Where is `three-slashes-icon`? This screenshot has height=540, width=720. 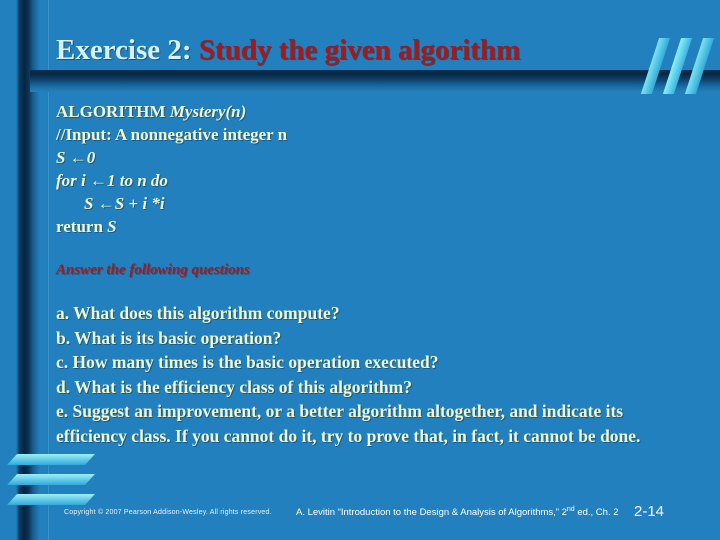
three-slashes-icon is located at coordinates (680, 66).